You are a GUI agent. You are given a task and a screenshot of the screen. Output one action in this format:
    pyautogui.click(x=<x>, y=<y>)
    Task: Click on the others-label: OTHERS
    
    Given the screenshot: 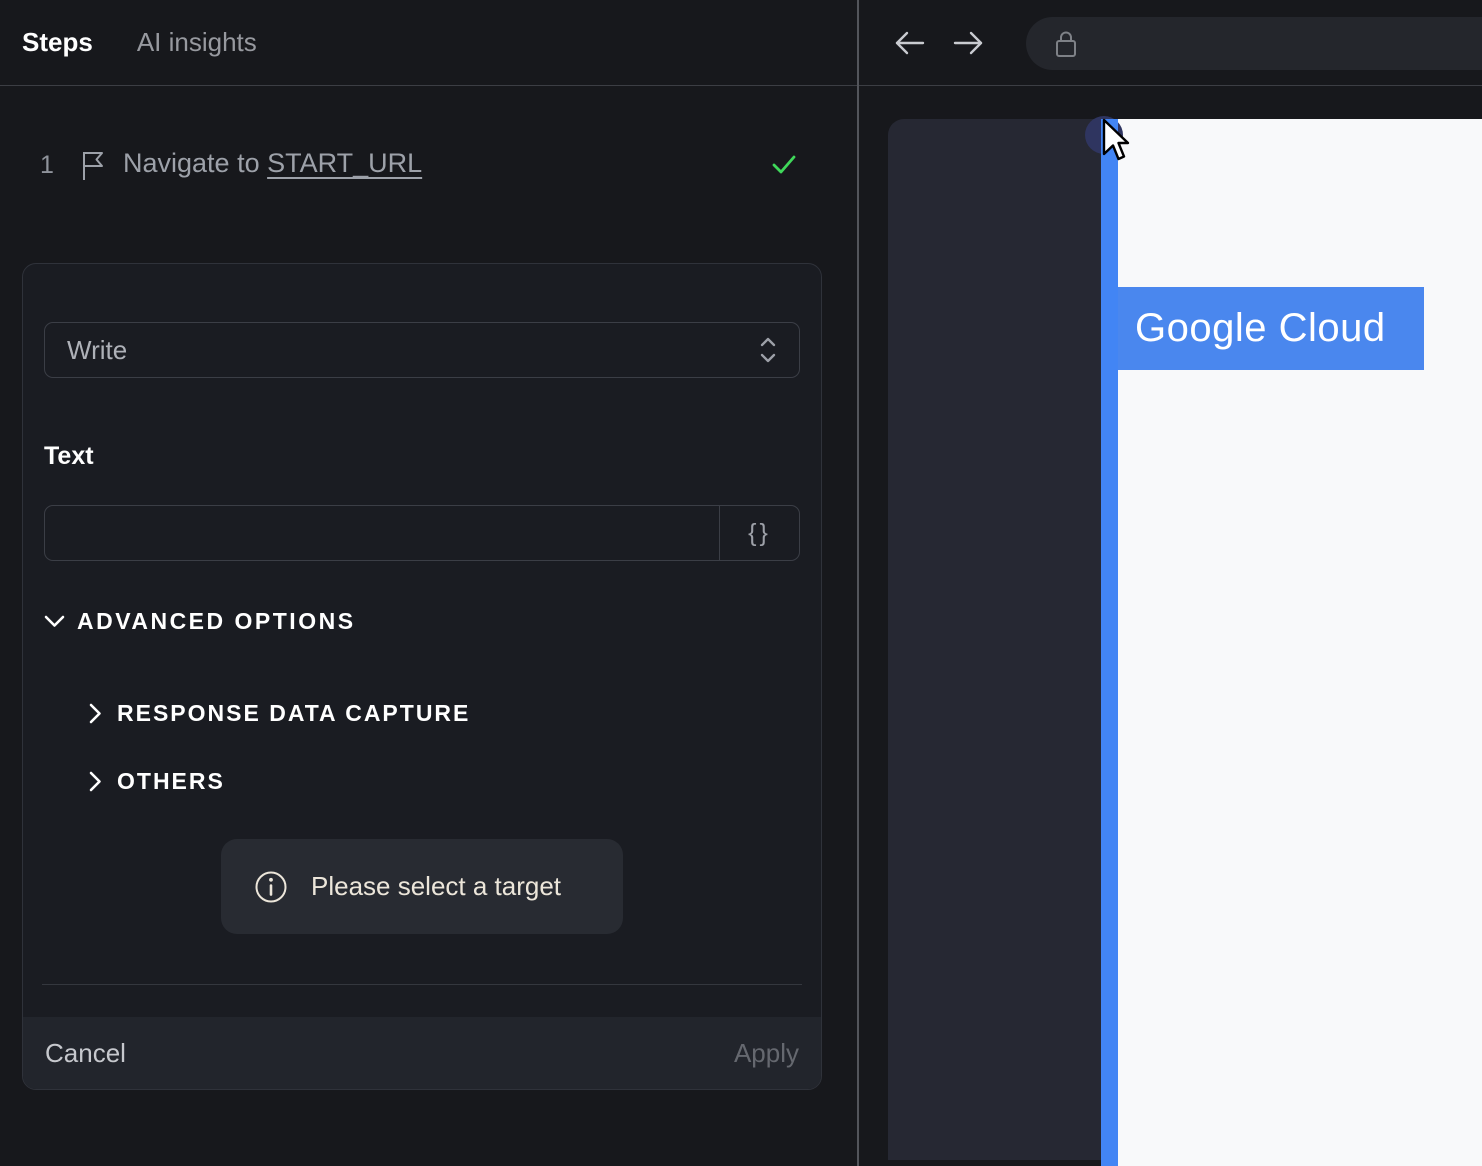 What is the action you would take?
    pyautogui.click(x=171, y=780)
    